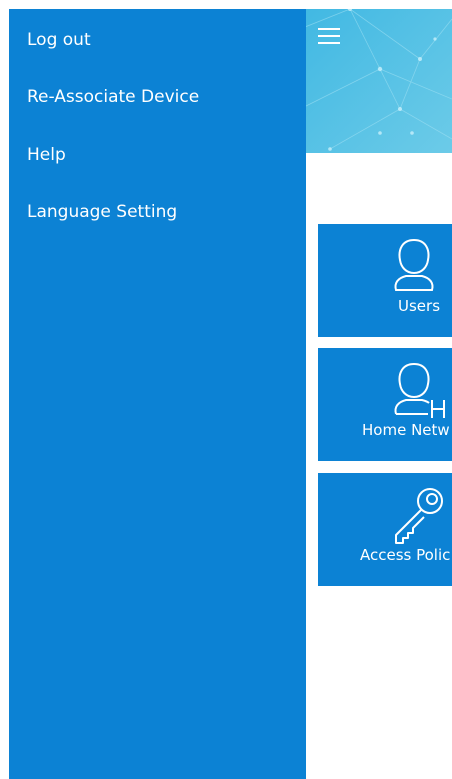 The image size is (452, 779). Describe the element at coordinates (46, 155) in the screenshot. I see `drawer-item-help: Help` at that location.